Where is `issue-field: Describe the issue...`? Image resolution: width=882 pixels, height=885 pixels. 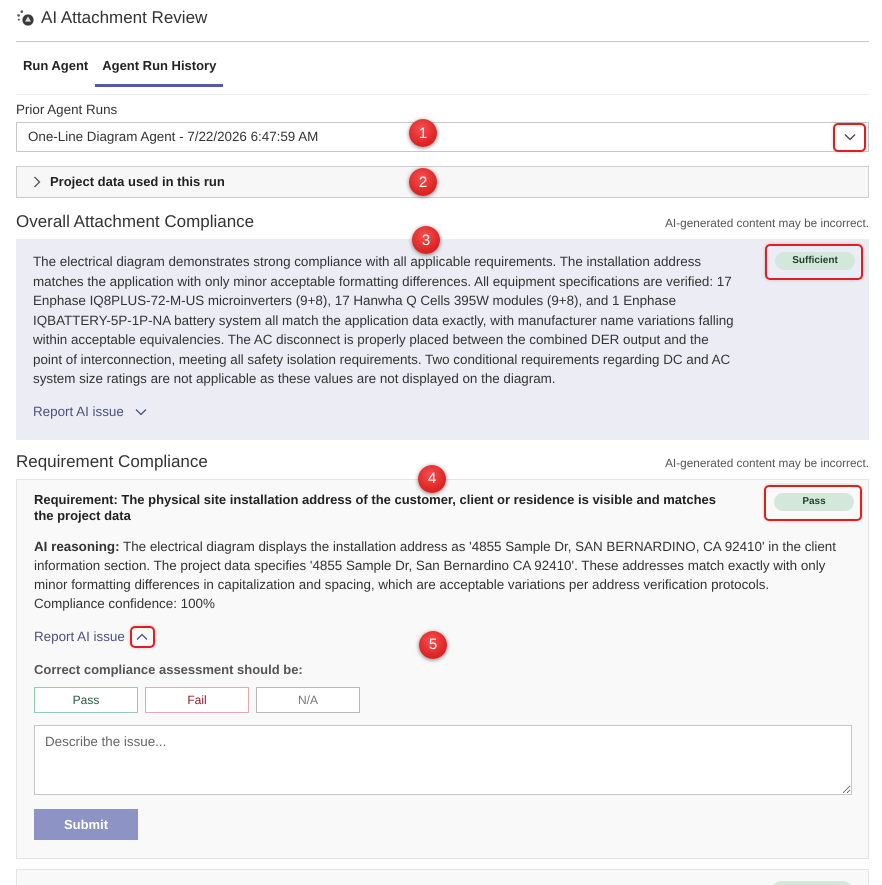
issue-field: Describe the issue... is located at coordinates (443, 759).